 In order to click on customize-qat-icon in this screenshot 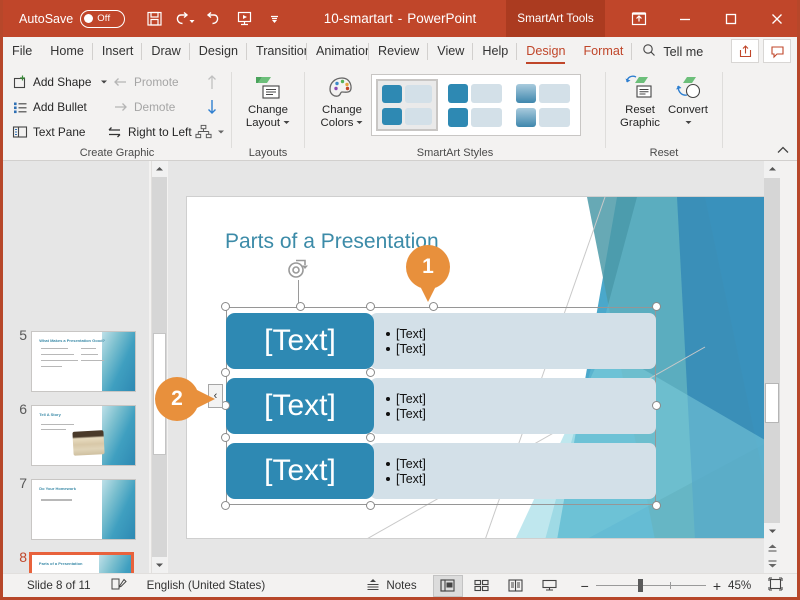, I will do `click(274, 19)`.